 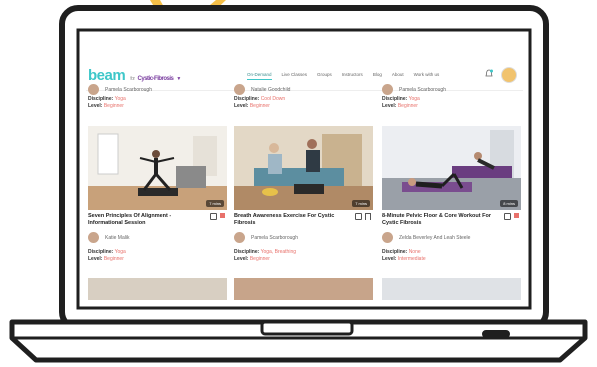 I want to click on condition-selector: Cystic-Fibrosis, so click(x=156, y=79).